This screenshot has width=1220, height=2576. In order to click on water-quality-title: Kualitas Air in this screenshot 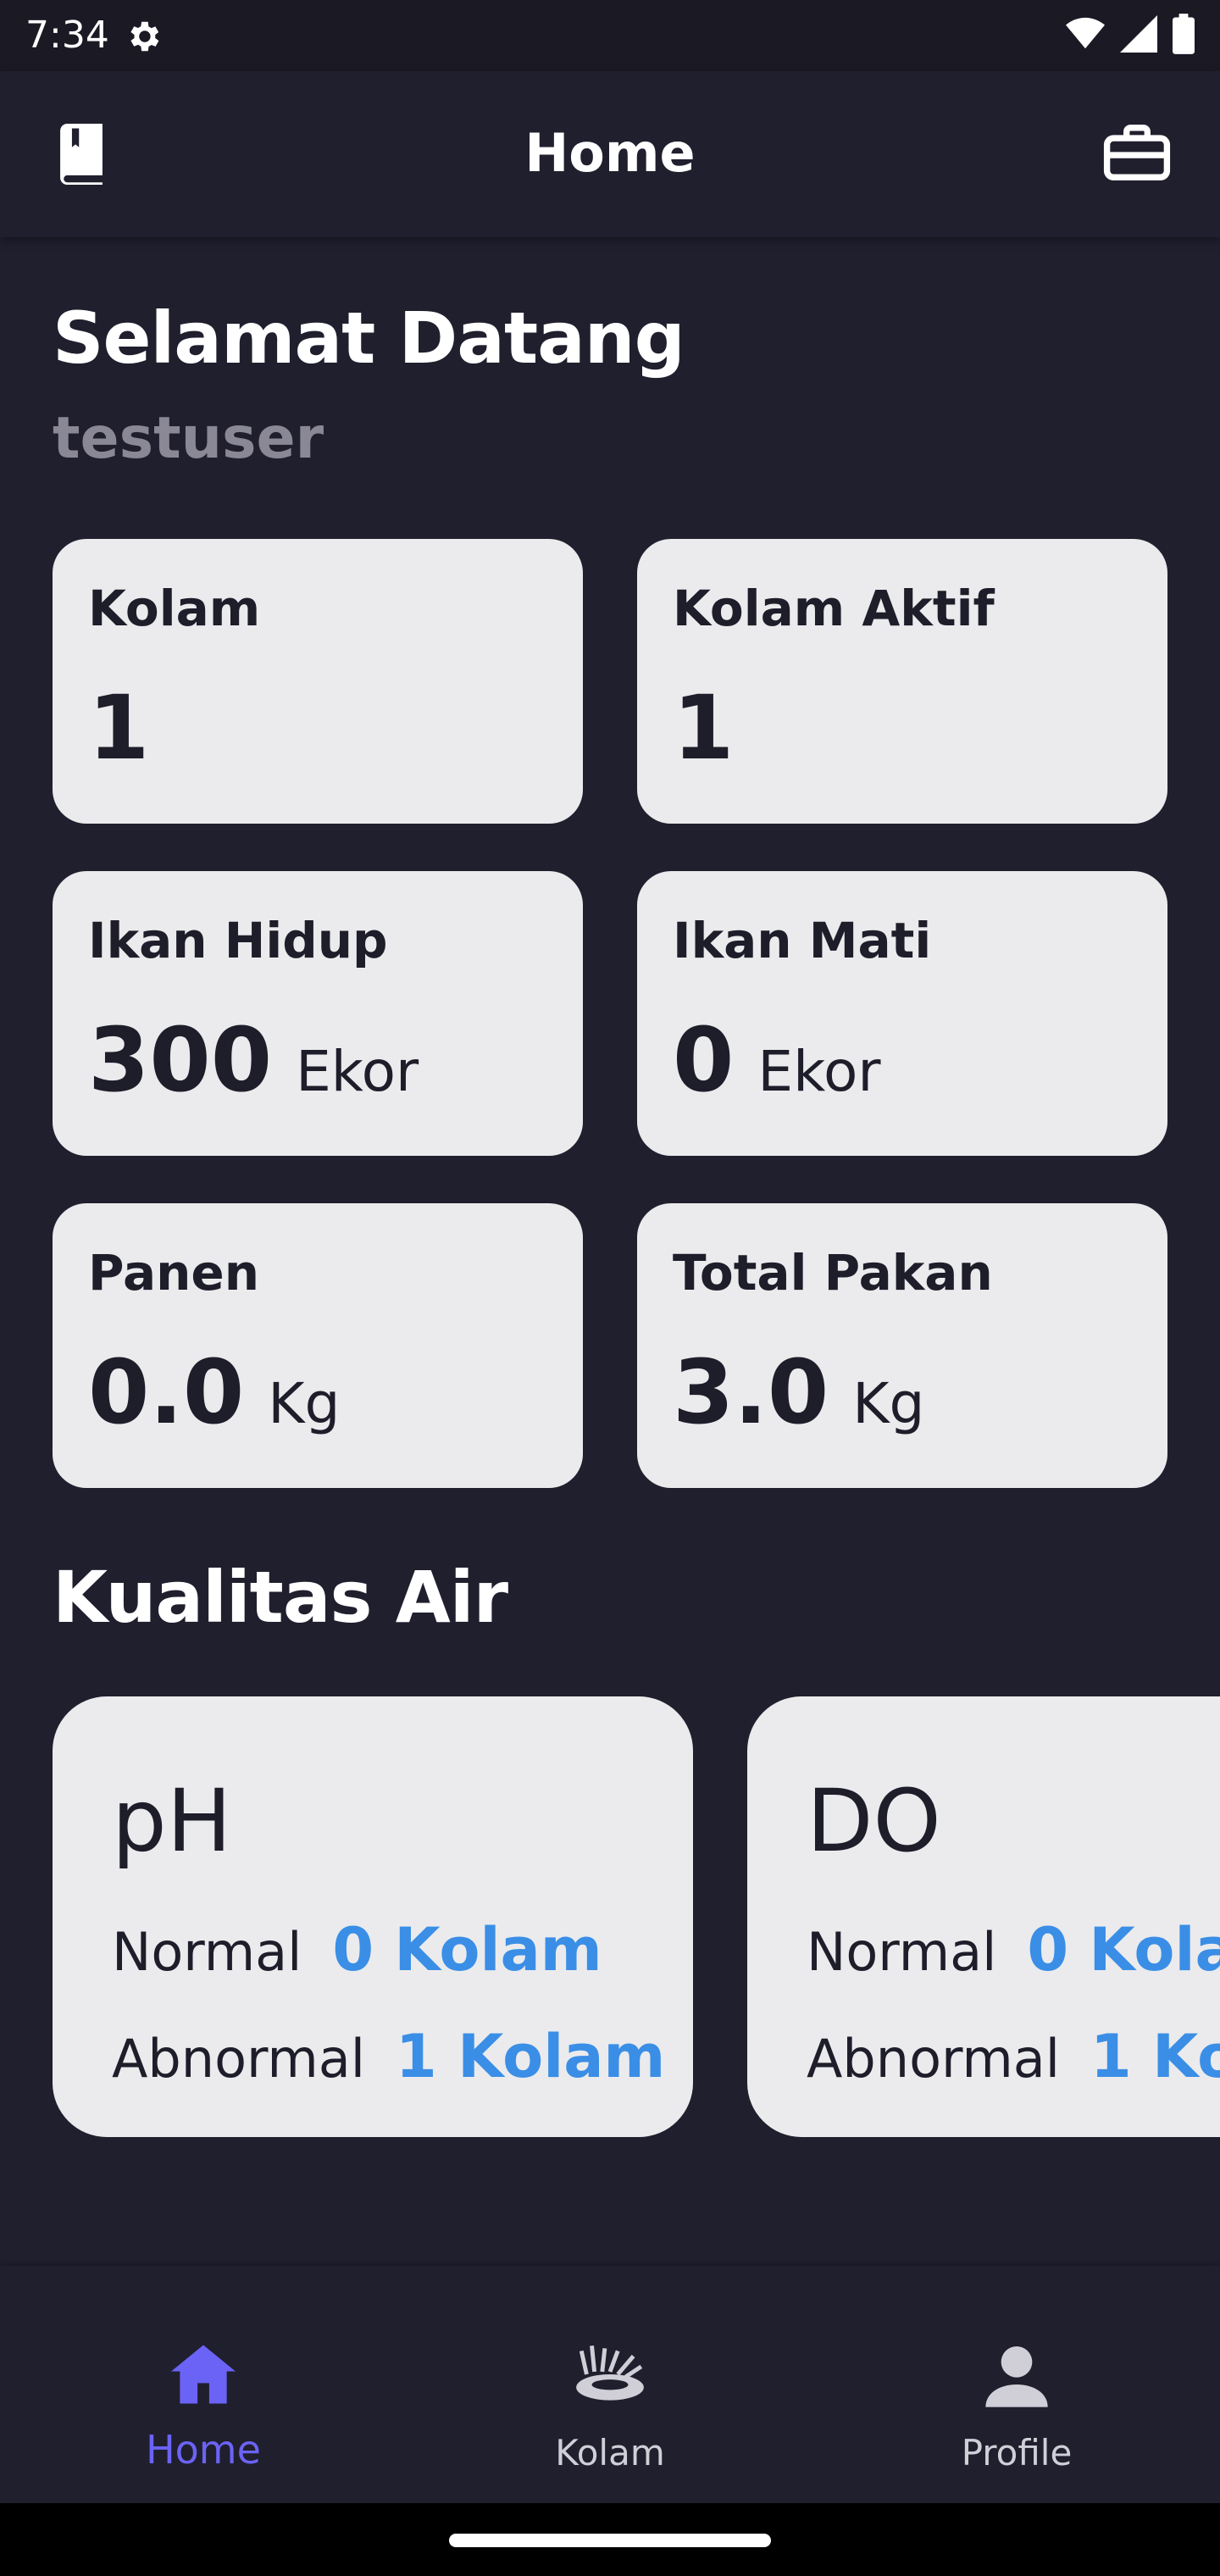, I will do `click(280, 1597)`.